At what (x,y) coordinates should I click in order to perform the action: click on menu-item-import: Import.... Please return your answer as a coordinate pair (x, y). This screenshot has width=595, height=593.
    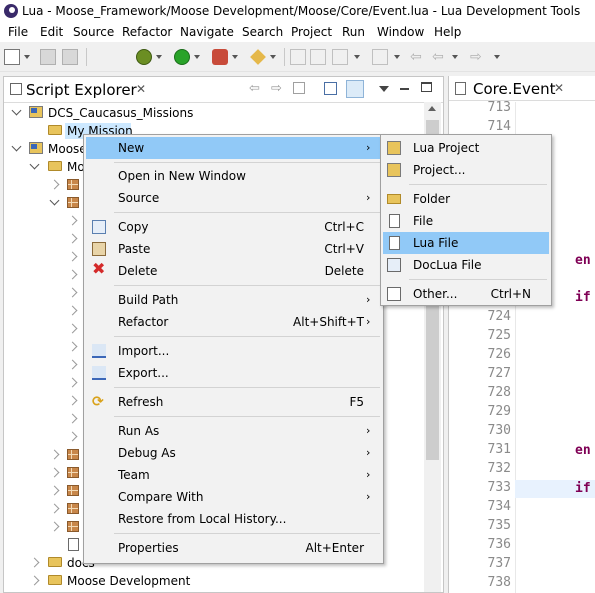
    Looking at the image, I should click on (233, 351).